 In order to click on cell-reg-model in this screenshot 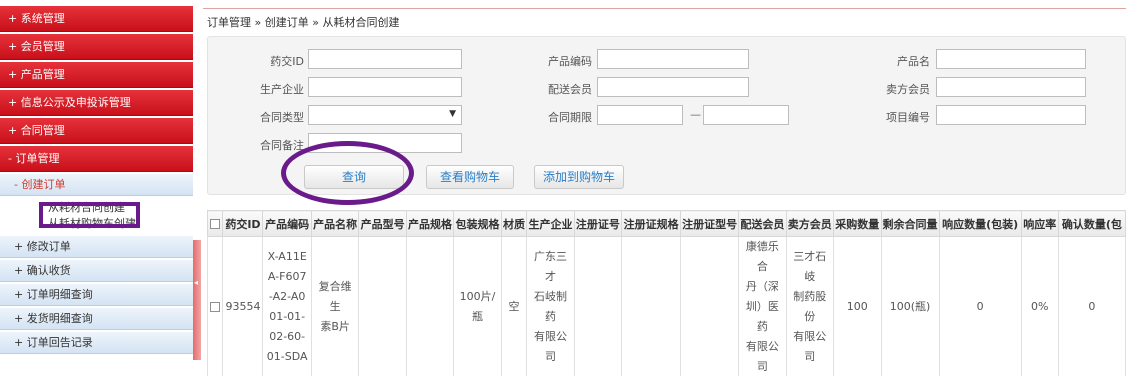, I will do `click(710, 306)`.